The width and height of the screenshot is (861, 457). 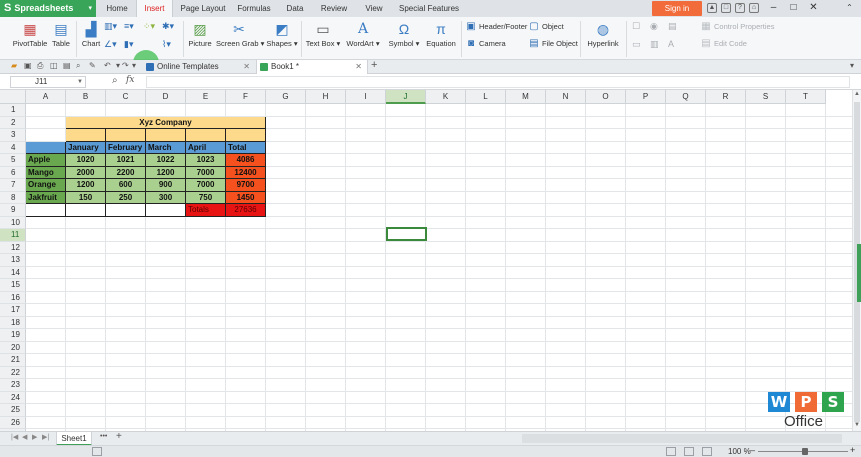 I want to click on screen-grab-button: ✂ Screen Grab ▾, so click(x=240, y=34).